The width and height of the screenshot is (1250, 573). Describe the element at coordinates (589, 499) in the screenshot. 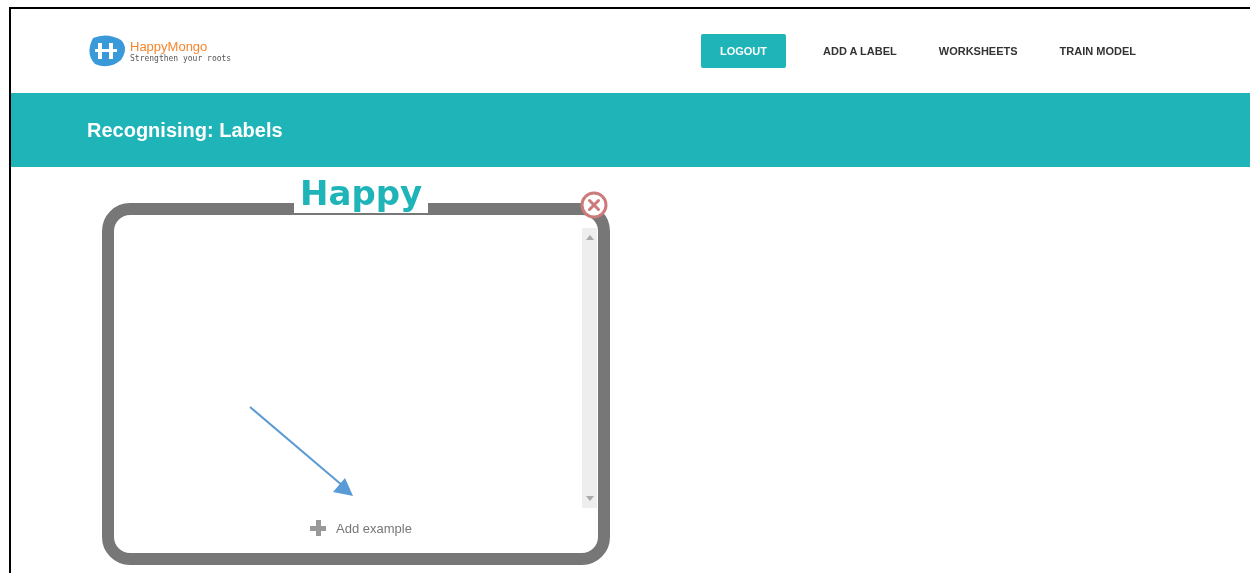

I see `scroll-down-icon` at that location.